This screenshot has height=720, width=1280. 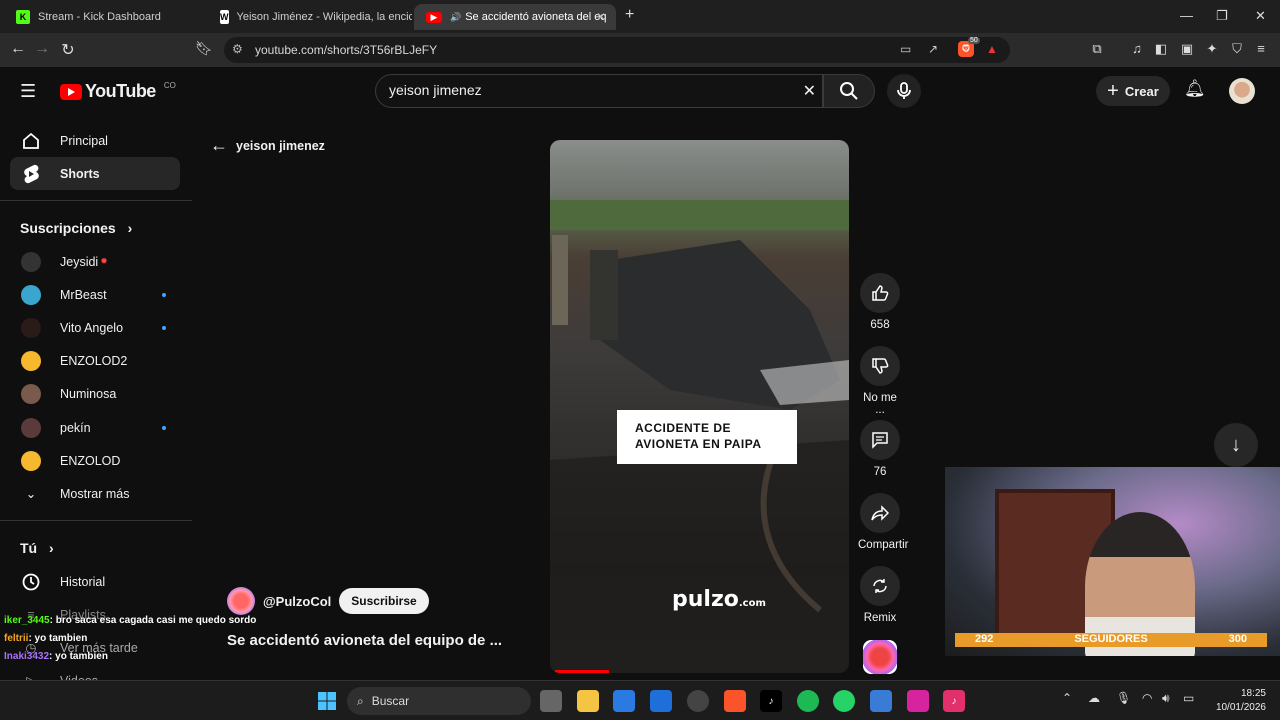 What do you see at coordinates (1097, 49) in the screenshot?
I see `screenshot-icon: ⧉` at bounding box center [1097, 49].